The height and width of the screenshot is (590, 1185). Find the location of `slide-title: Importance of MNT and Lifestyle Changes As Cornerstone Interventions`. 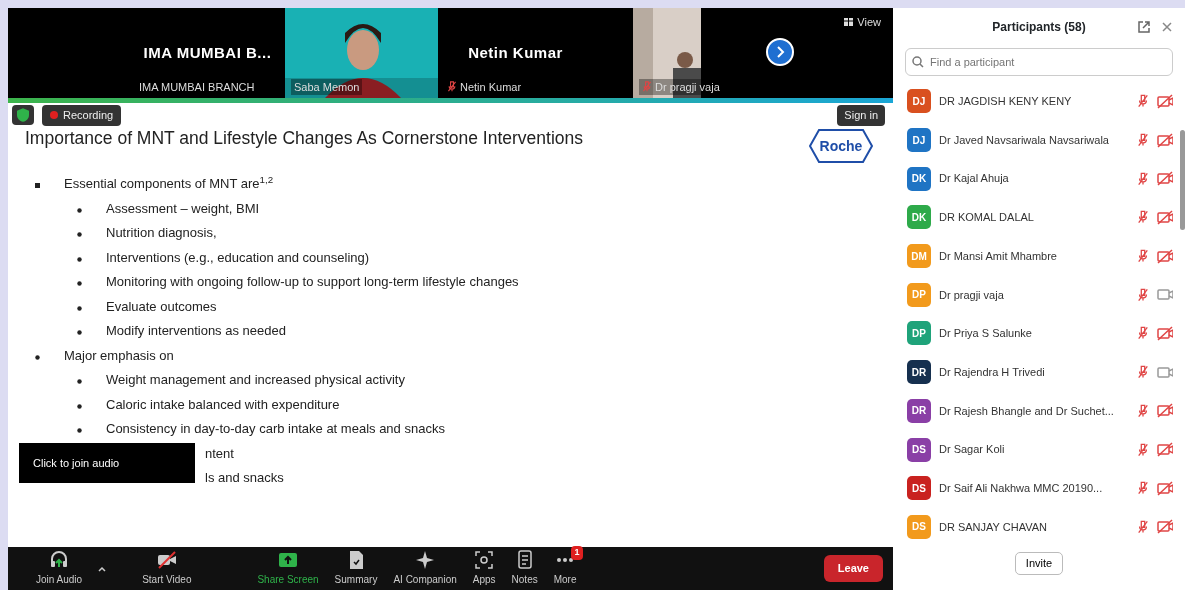

slide-title: Importance of MNT and Lifestyle Changes As Cornerstone Interventions is located at coordinates (304, 138).